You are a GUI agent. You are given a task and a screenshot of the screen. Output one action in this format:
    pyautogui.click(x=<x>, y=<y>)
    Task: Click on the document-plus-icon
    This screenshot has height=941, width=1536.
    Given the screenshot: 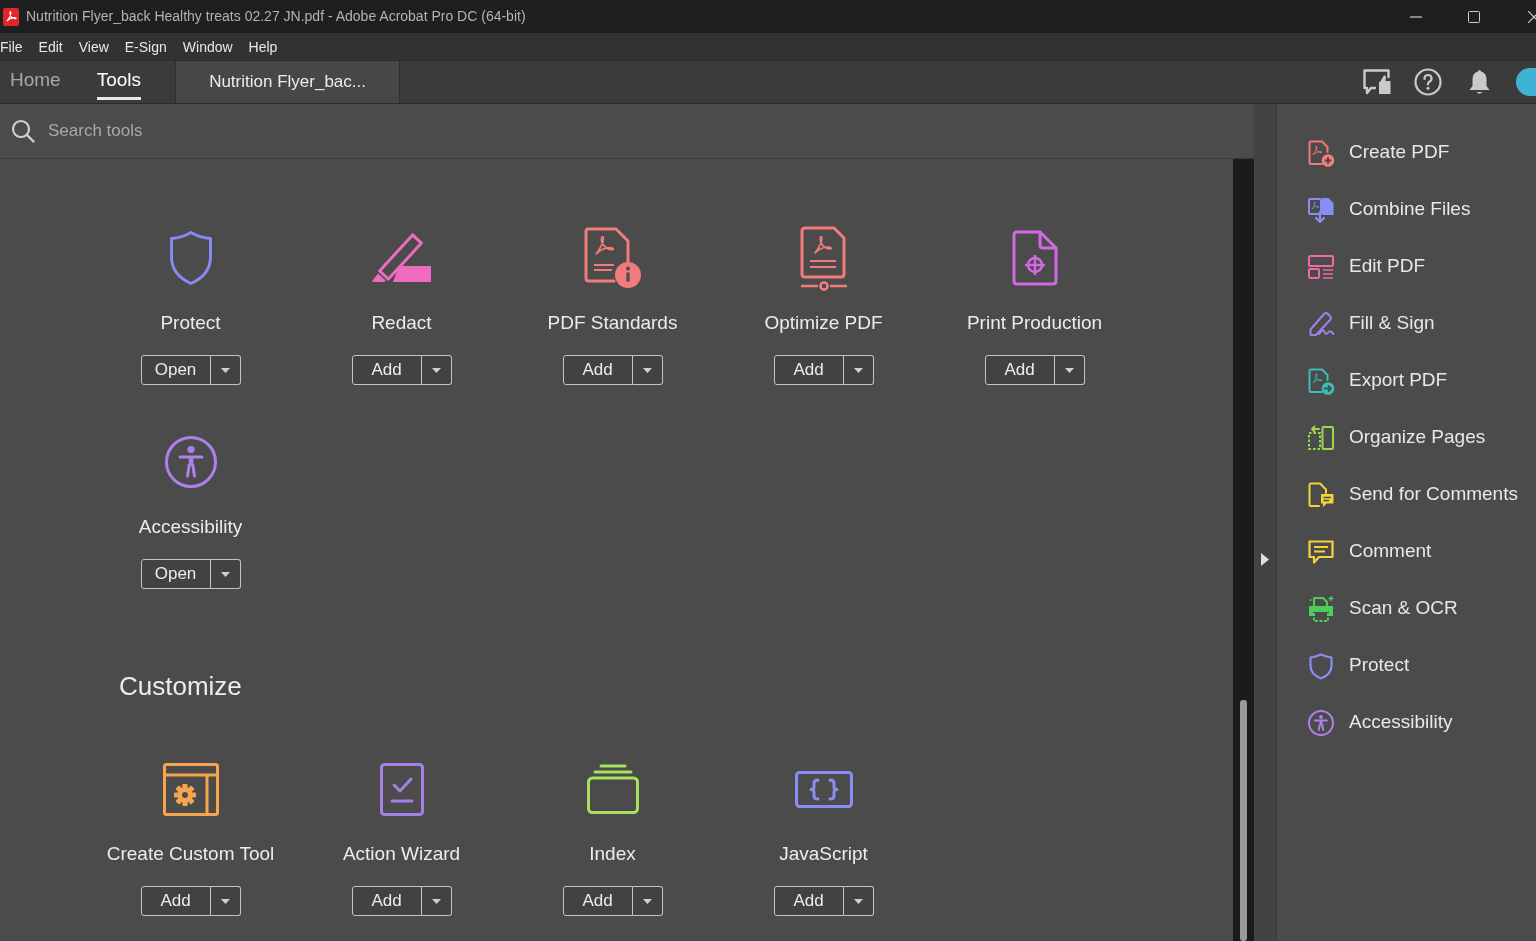 What is the action you would take?
    pyautogui.click(x=1321, y=152)
    